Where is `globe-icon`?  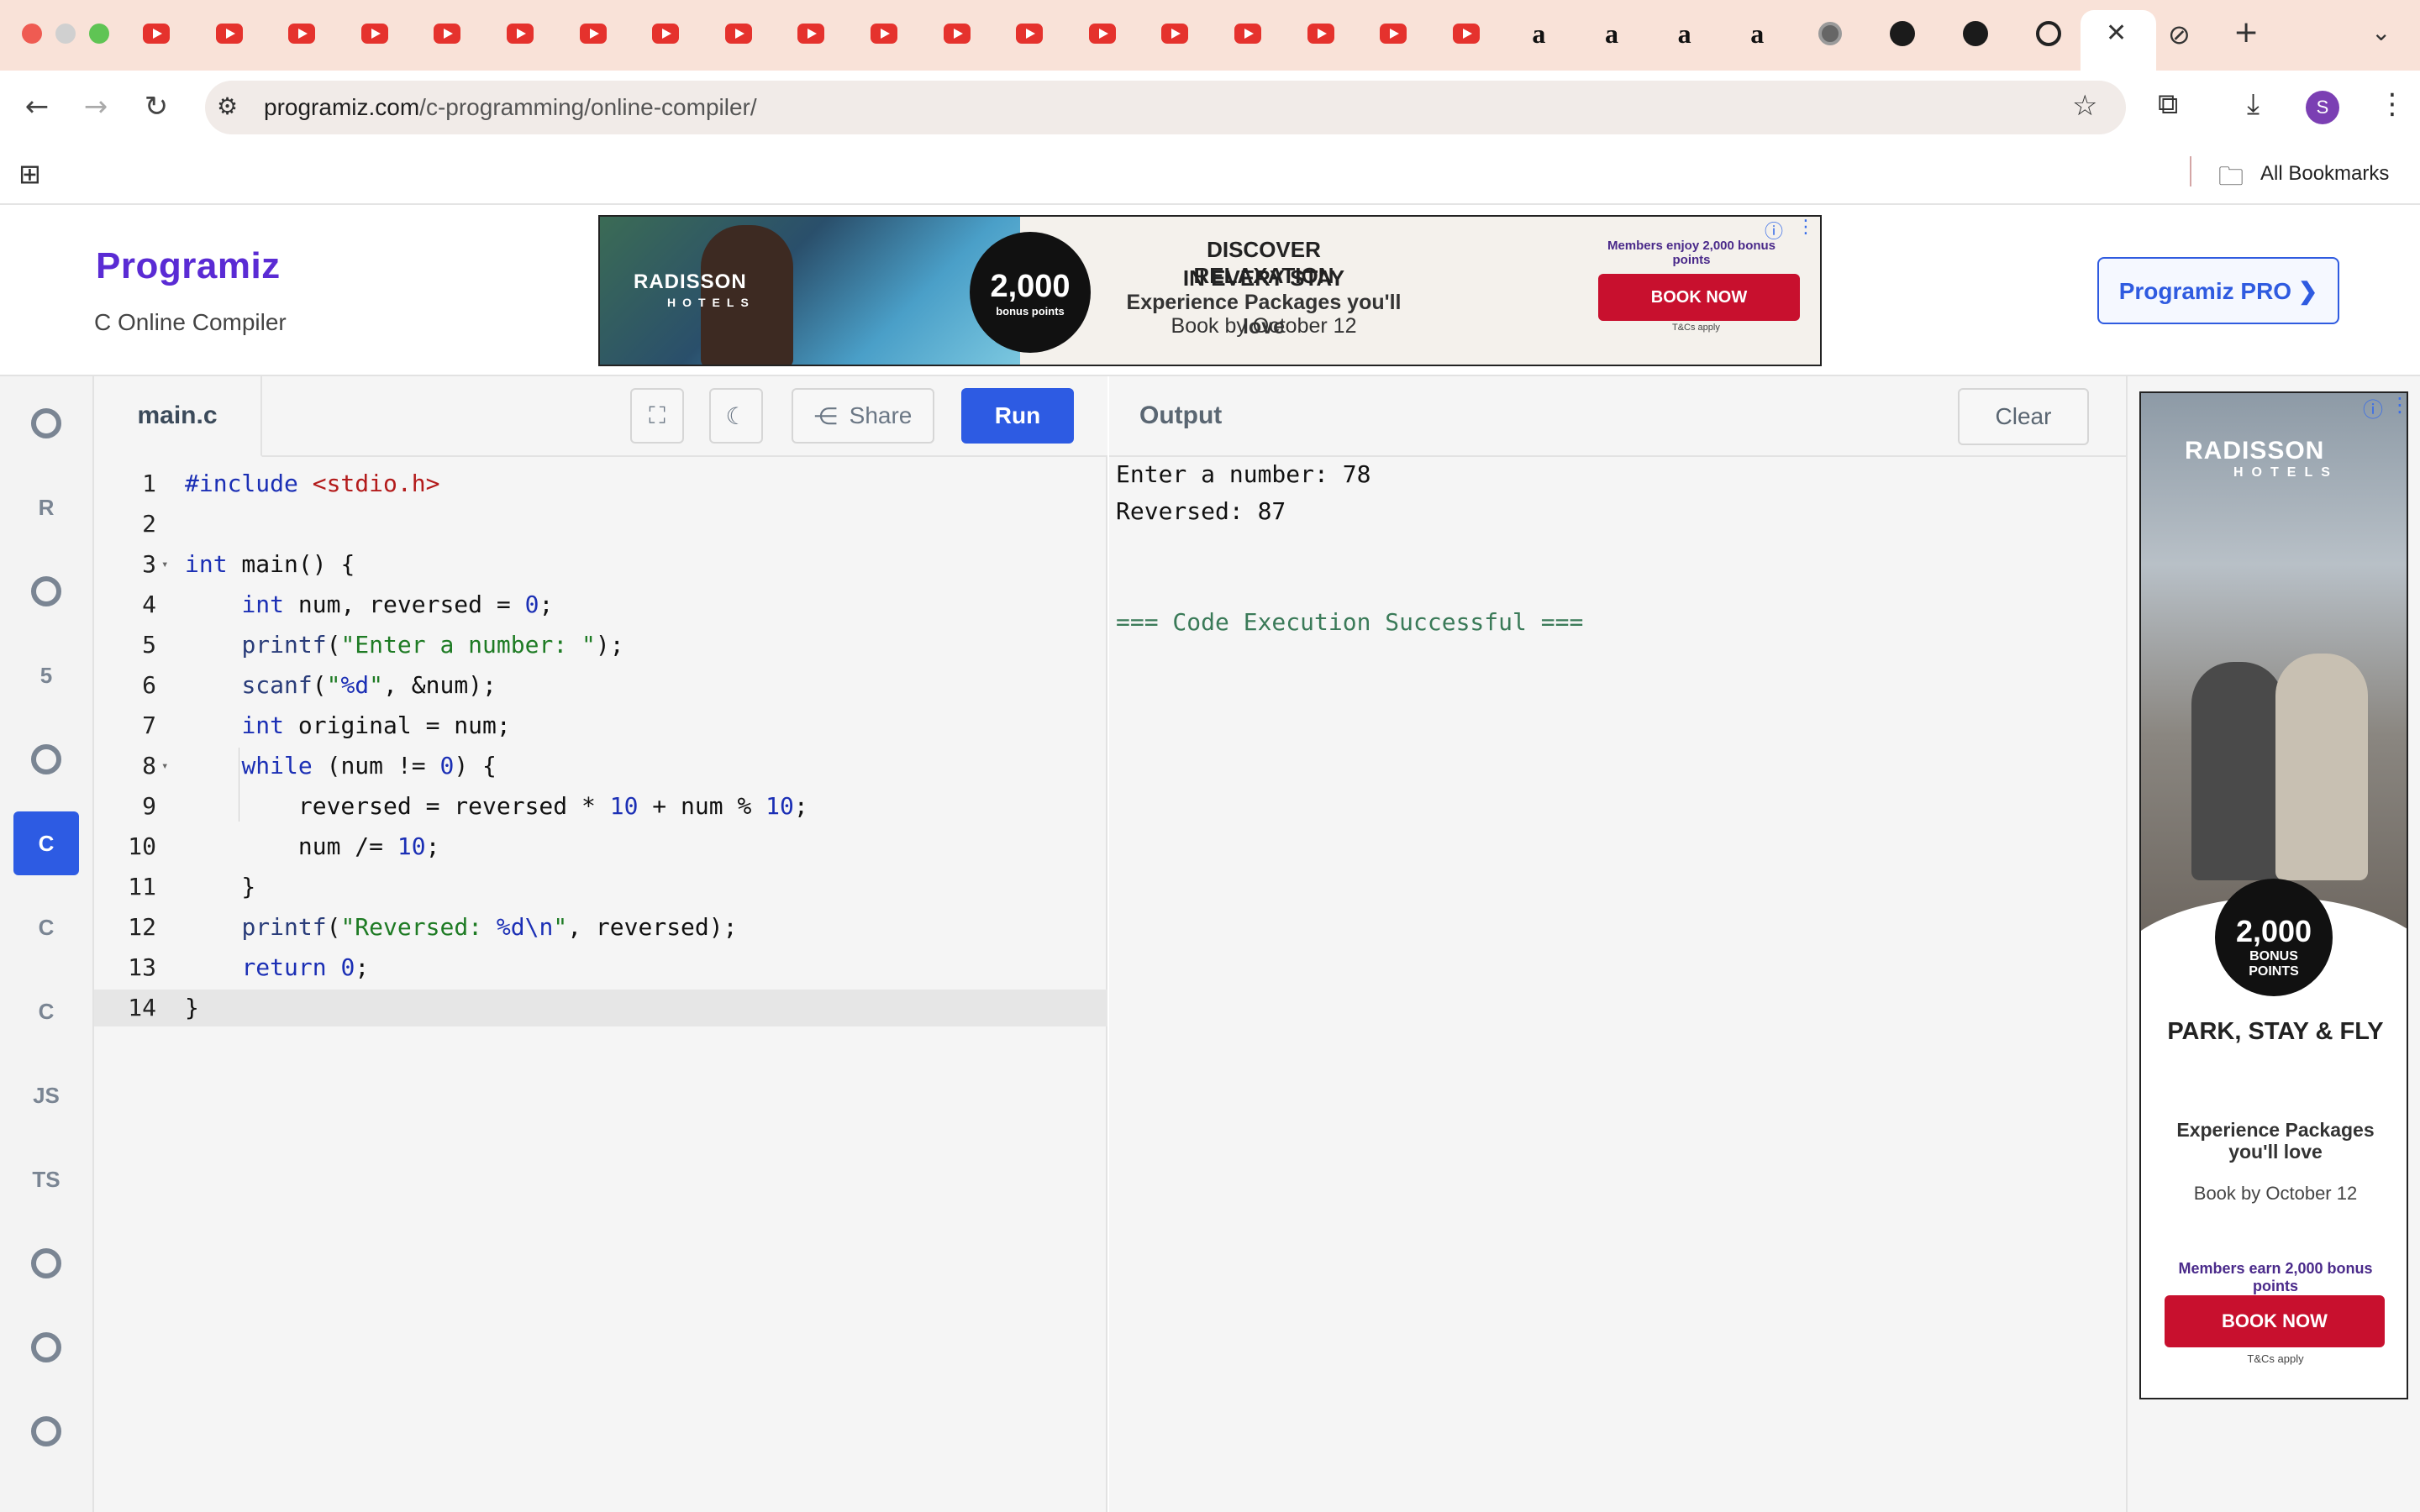
globe-icon is located at coordinates (1830, 33).